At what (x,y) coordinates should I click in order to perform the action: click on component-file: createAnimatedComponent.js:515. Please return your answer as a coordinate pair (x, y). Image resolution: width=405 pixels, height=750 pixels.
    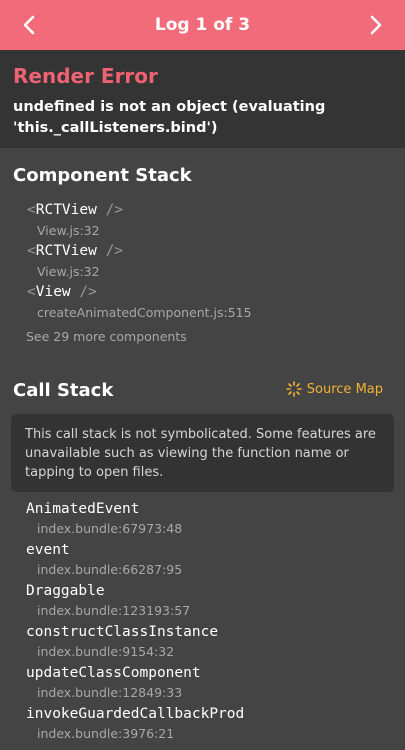
    Looking at the image, I should click on (144, 312).